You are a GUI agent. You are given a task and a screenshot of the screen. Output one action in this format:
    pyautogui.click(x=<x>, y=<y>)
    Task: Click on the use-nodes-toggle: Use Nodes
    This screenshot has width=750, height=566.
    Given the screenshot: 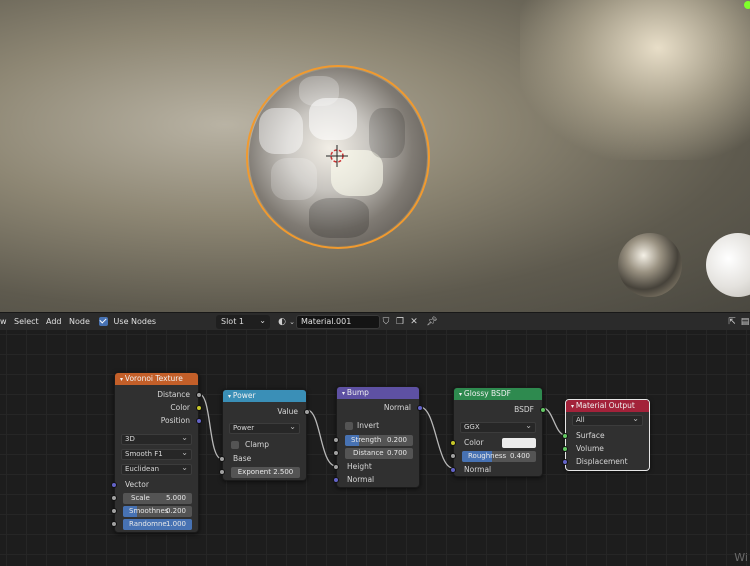 What is the action you would take?
    pyautogui.click(x=127, y=322)
    